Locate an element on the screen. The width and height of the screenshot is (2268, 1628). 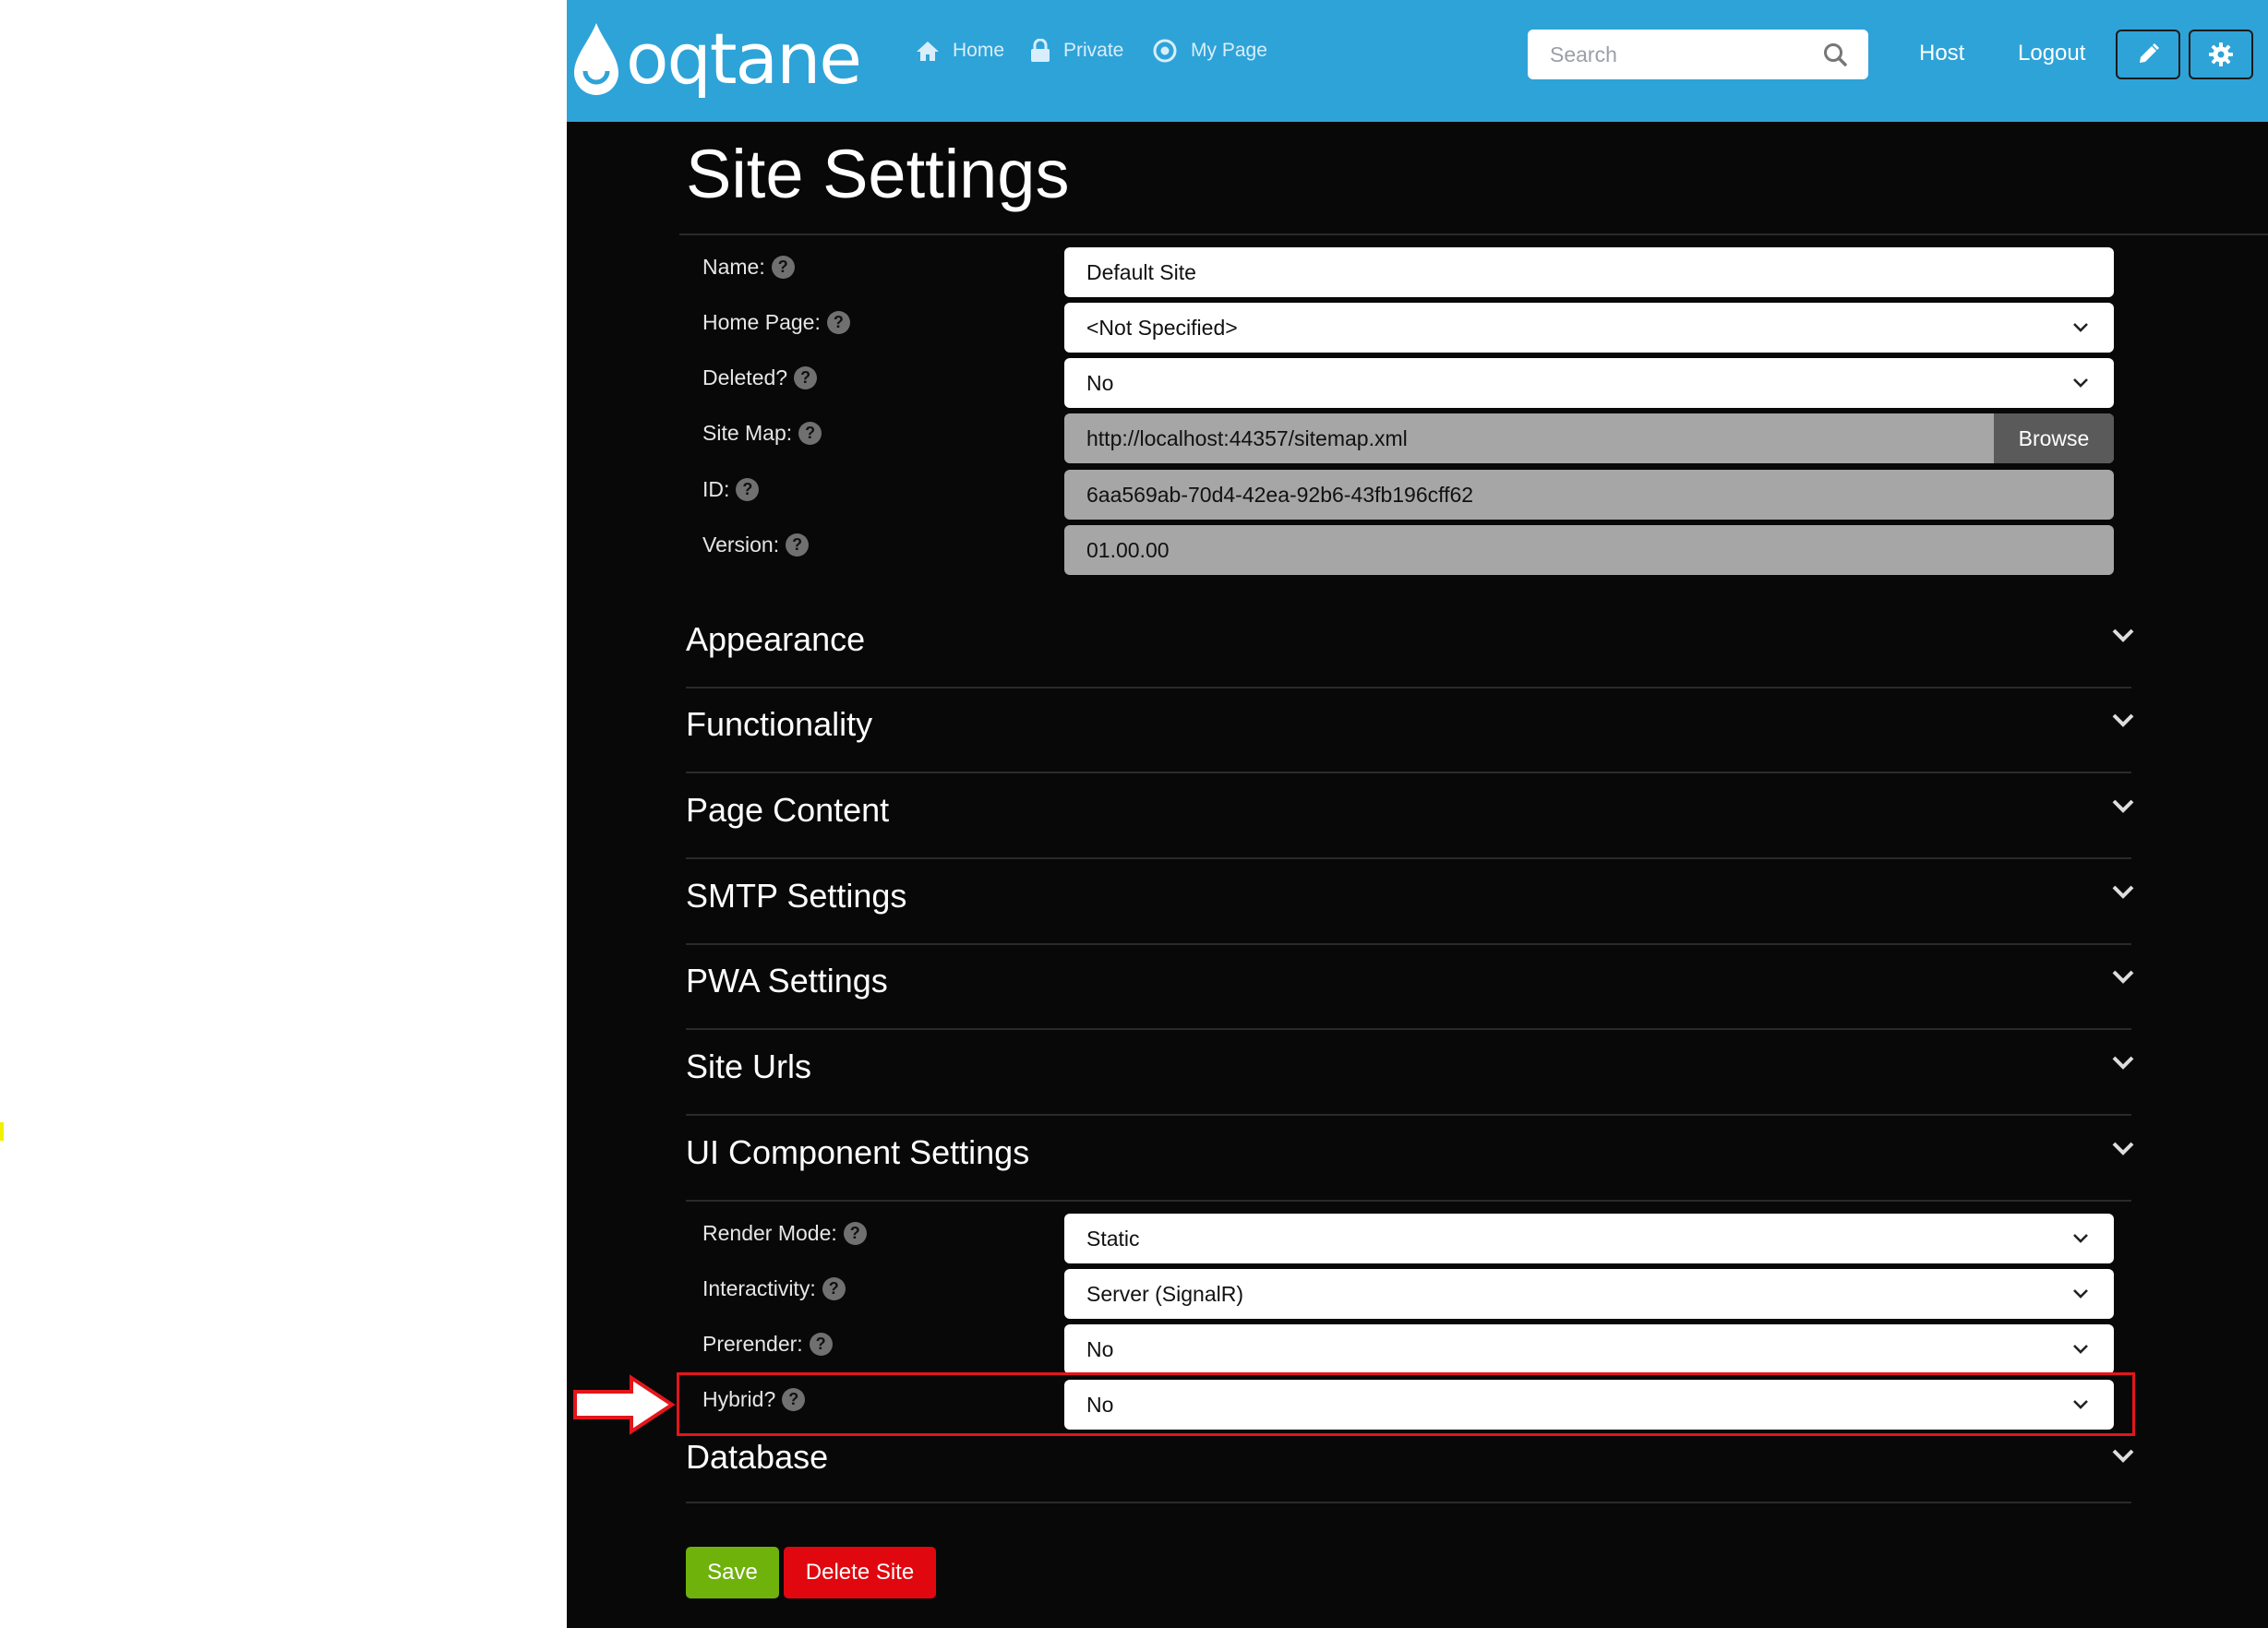
render-mode-row: Render Mode:? Static is located at coordinates (1417, 1239).